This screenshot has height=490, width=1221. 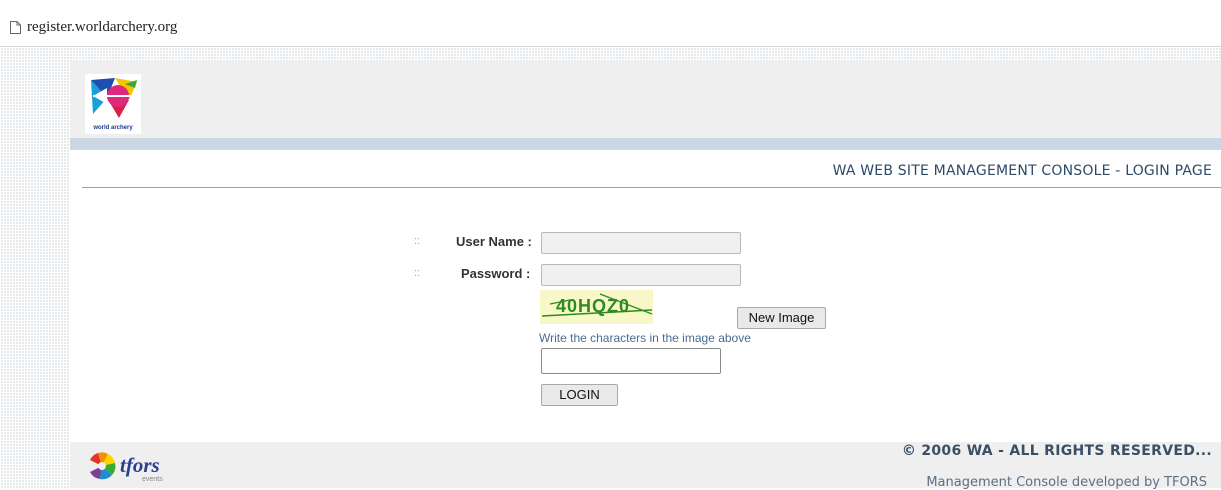 I want to click on password-input, so click(x=641, y=275).